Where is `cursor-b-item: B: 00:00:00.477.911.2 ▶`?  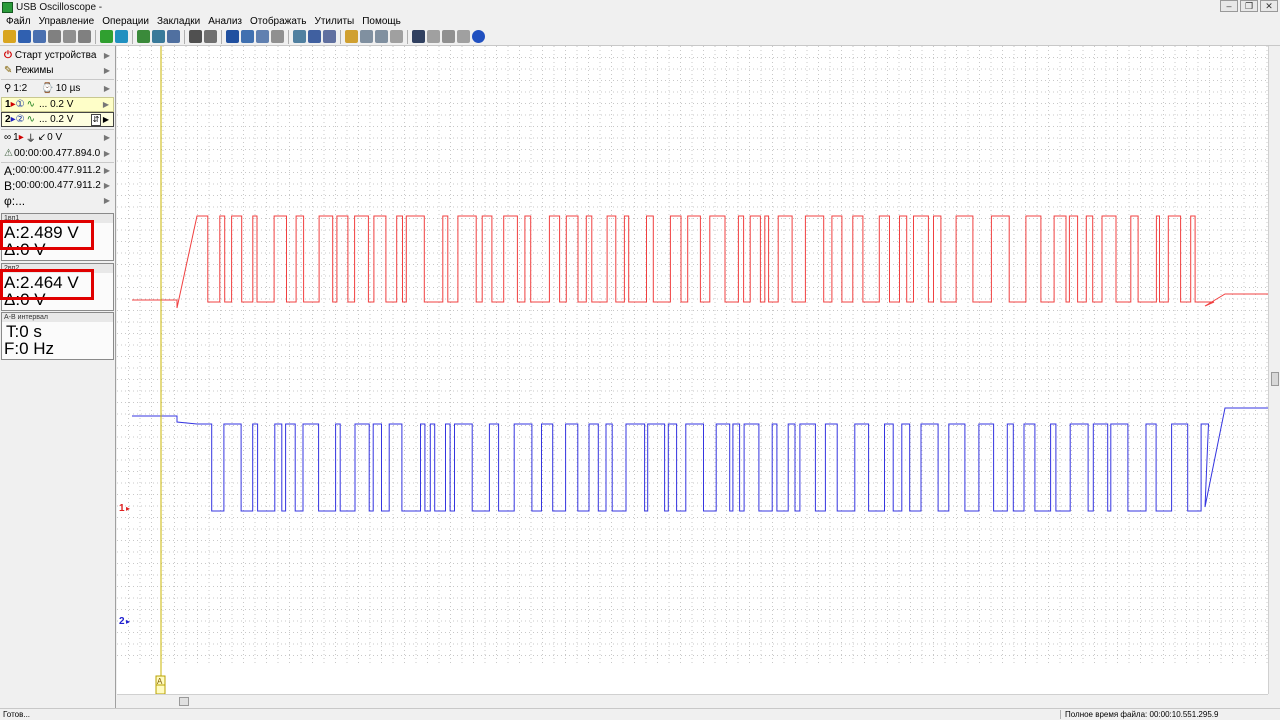 cursor-b-item: B: 00:00:00.477.911.2 ▶ is located at coordinates (57, 185).